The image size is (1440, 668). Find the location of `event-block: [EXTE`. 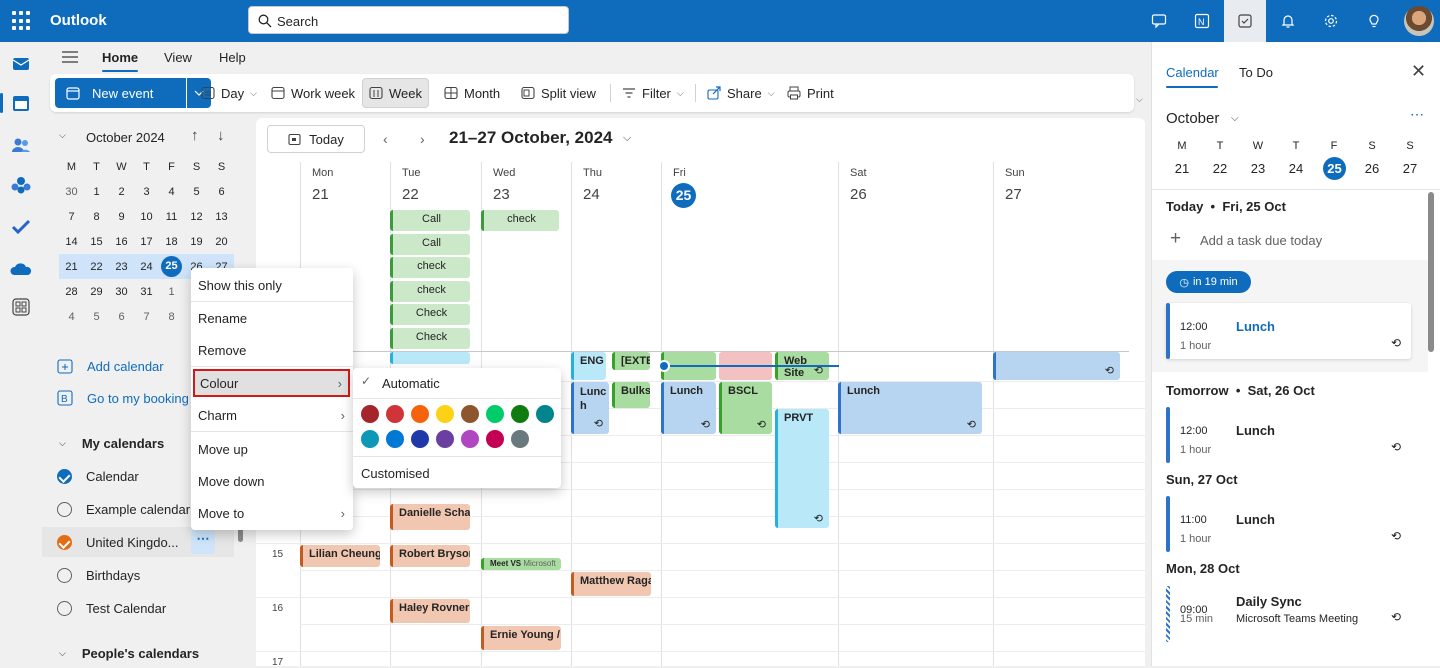

event-block: [EXTE is located at coordinates (631, 361).